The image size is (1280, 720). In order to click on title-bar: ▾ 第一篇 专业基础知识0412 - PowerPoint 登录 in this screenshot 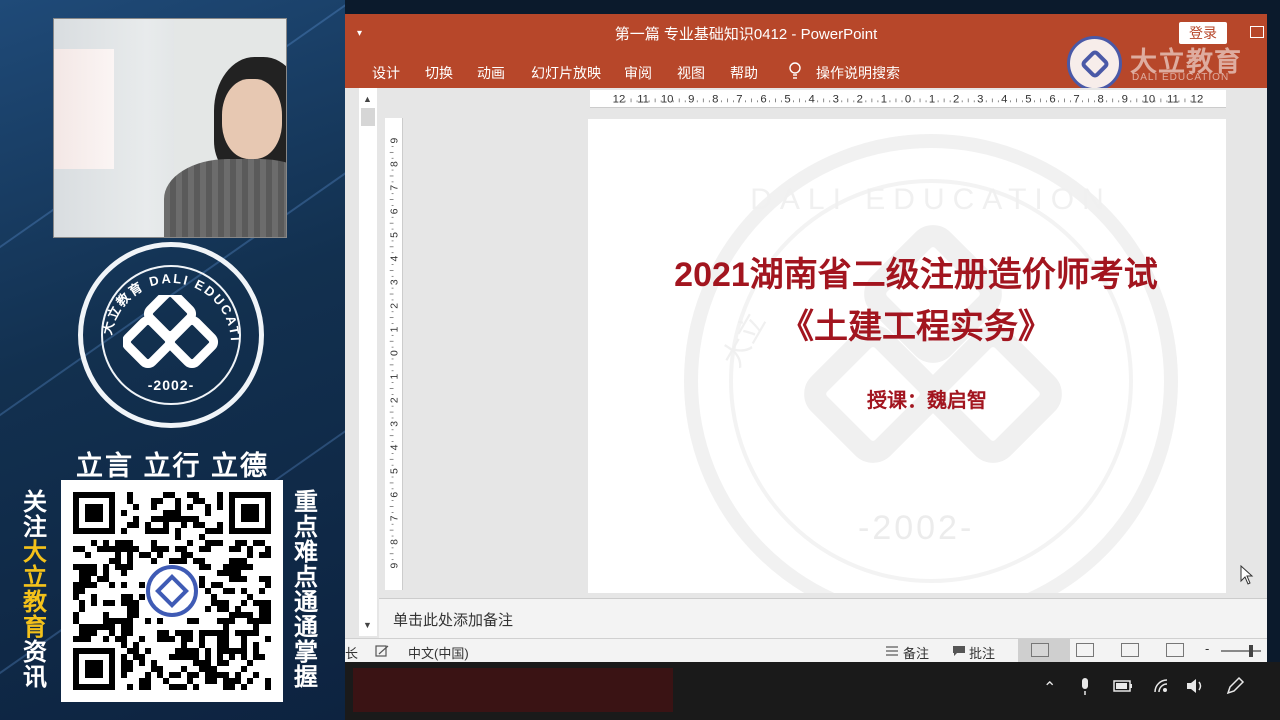, I will do `click(806, 34)`.